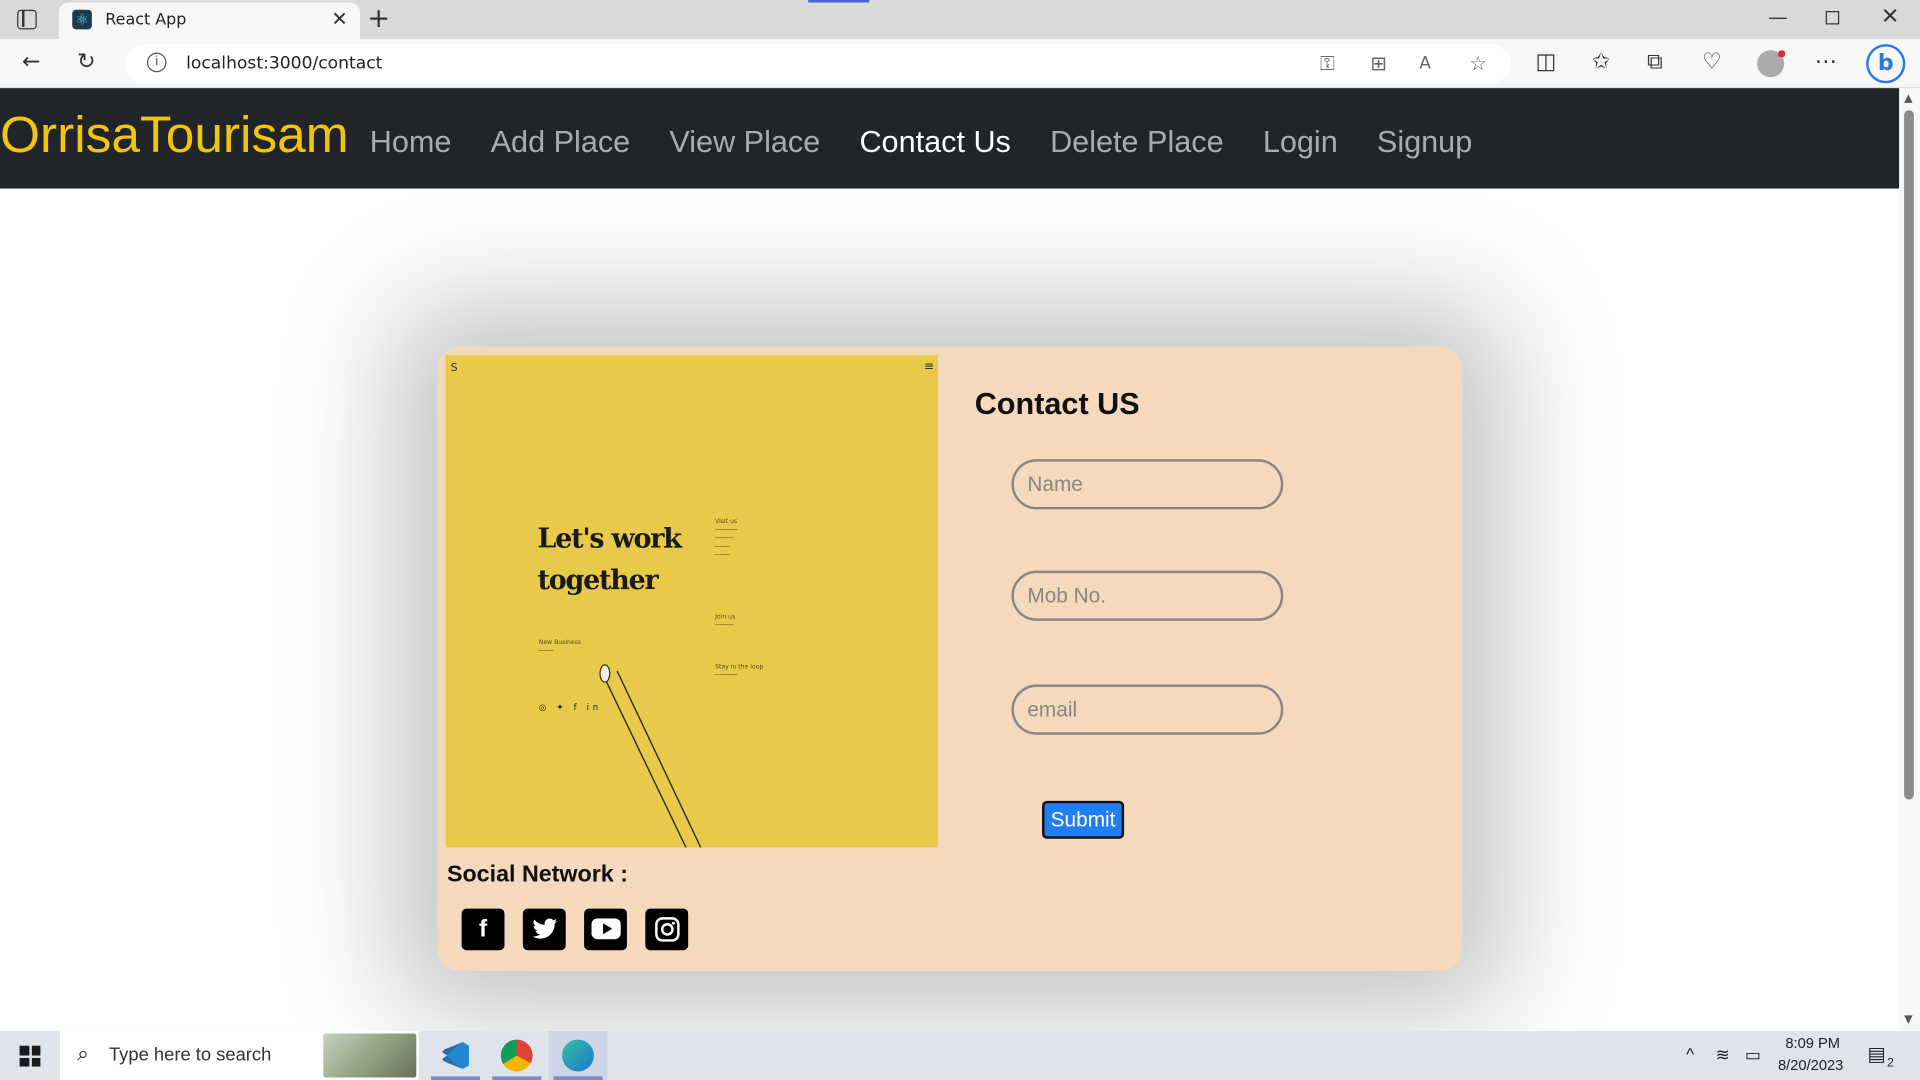  What do you see at coordinates (1137, 143) in the screenshot?
I see `nav-delete-place: Delete Place` at bounding box center [1137, 143].